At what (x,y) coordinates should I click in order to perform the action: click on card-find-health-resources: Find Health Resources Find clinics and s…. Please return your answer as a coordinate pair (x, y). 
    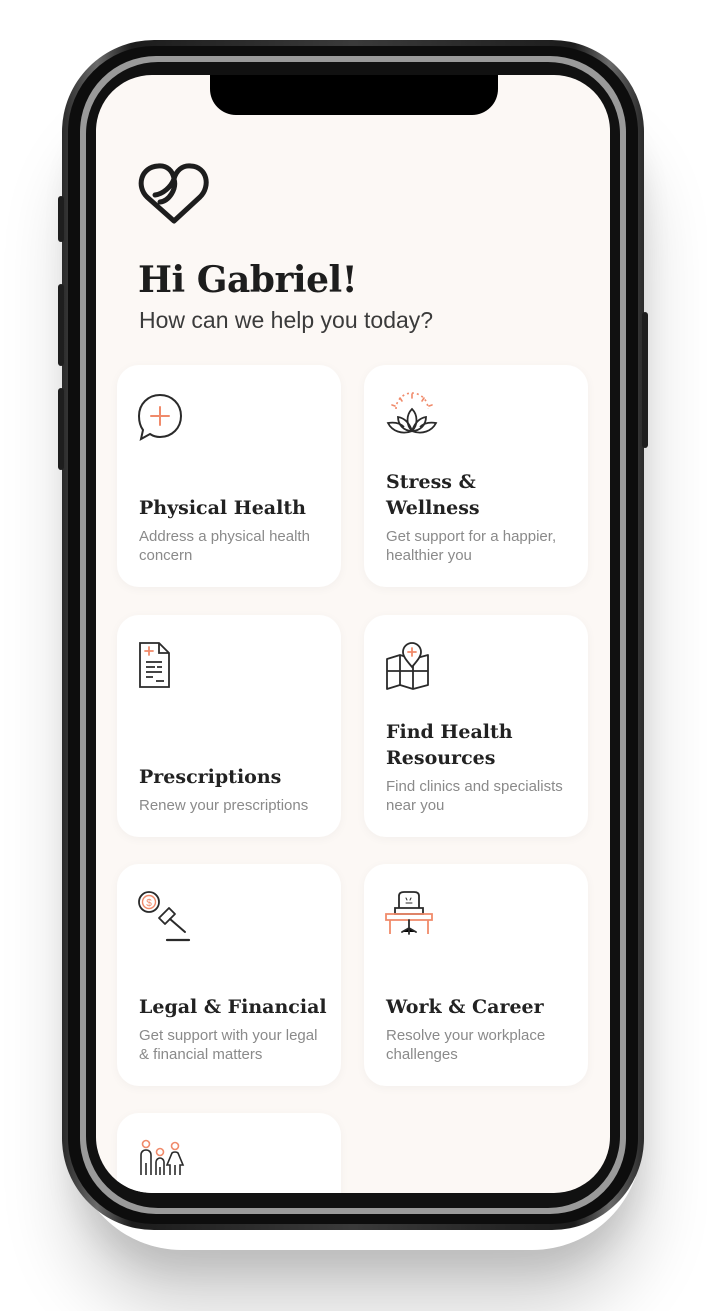
    Looking at the image, I should click on (476, 726).